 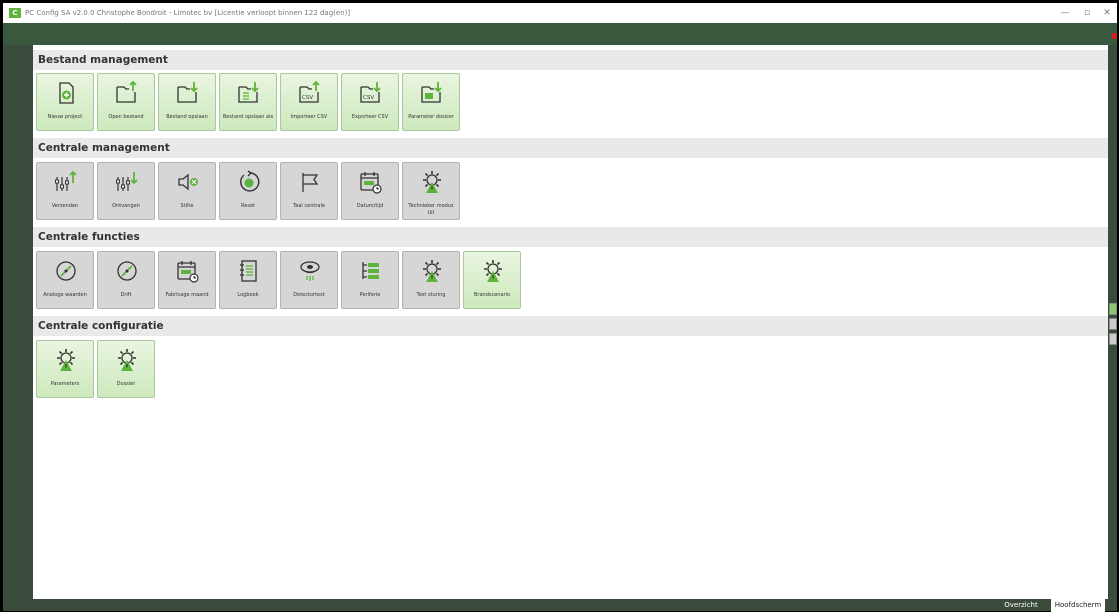 I want to click on tile-label: Nieuw project, so click(x=65, y=117).